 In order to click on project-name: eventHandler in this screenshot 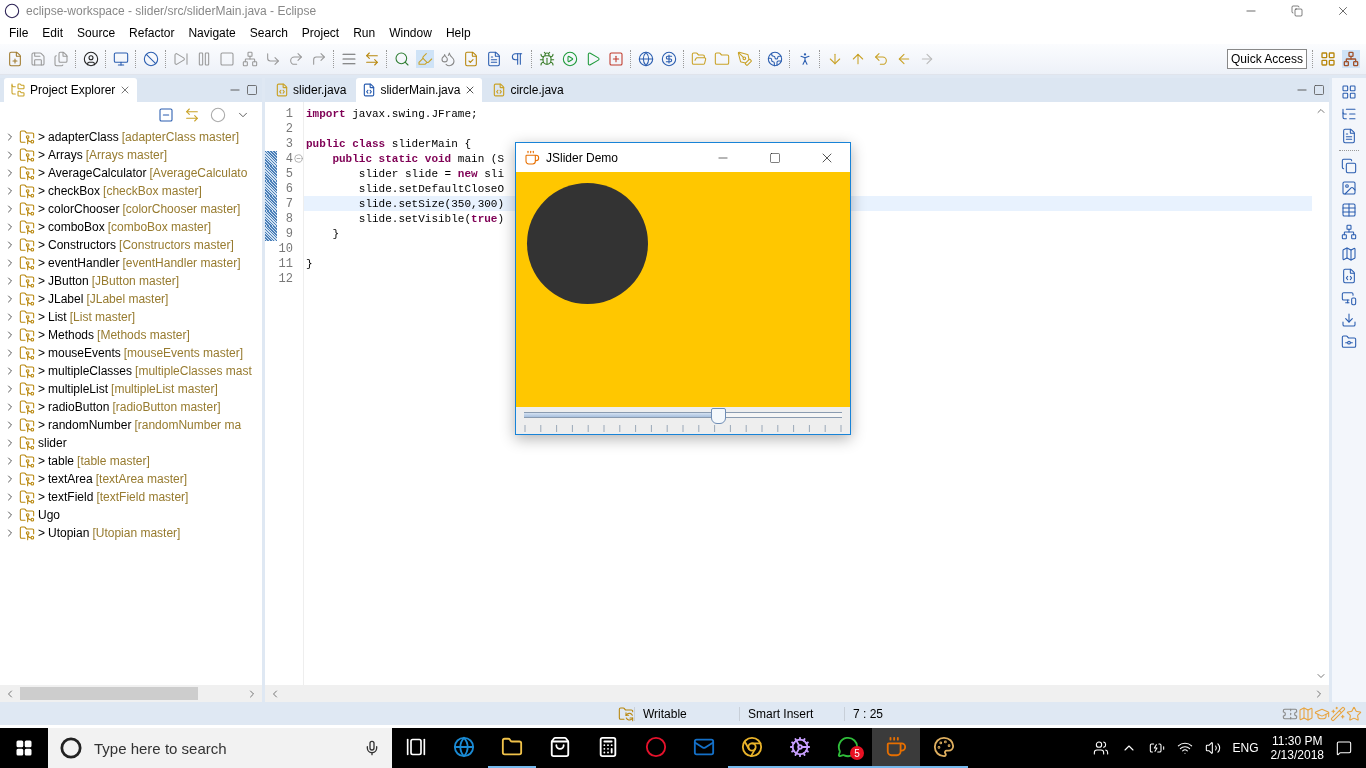, I will do `click(84, 263)`.